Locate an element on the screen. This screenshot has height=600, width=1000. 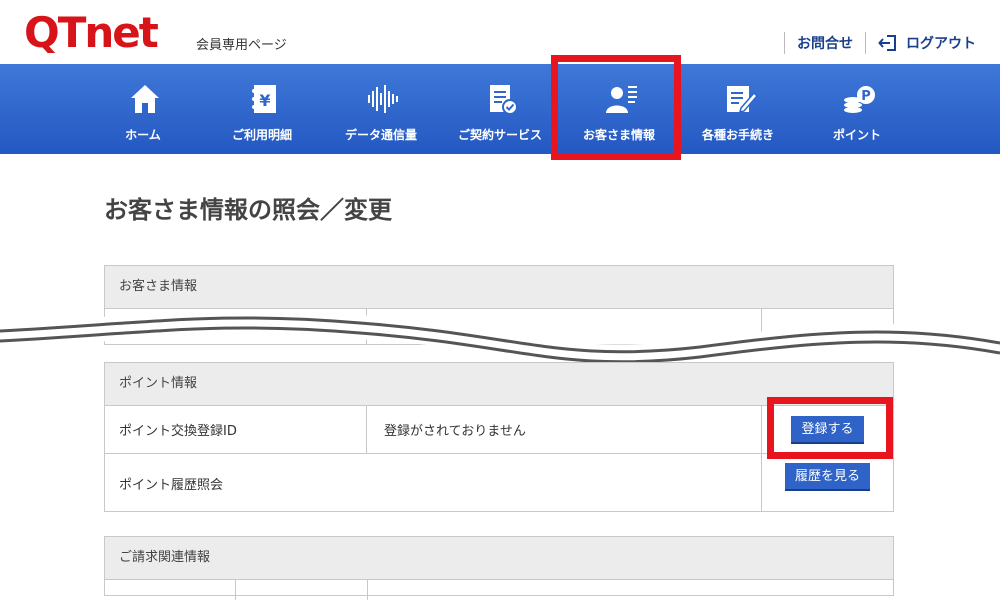
contract-check-icon is located at coordinates (504, 100).